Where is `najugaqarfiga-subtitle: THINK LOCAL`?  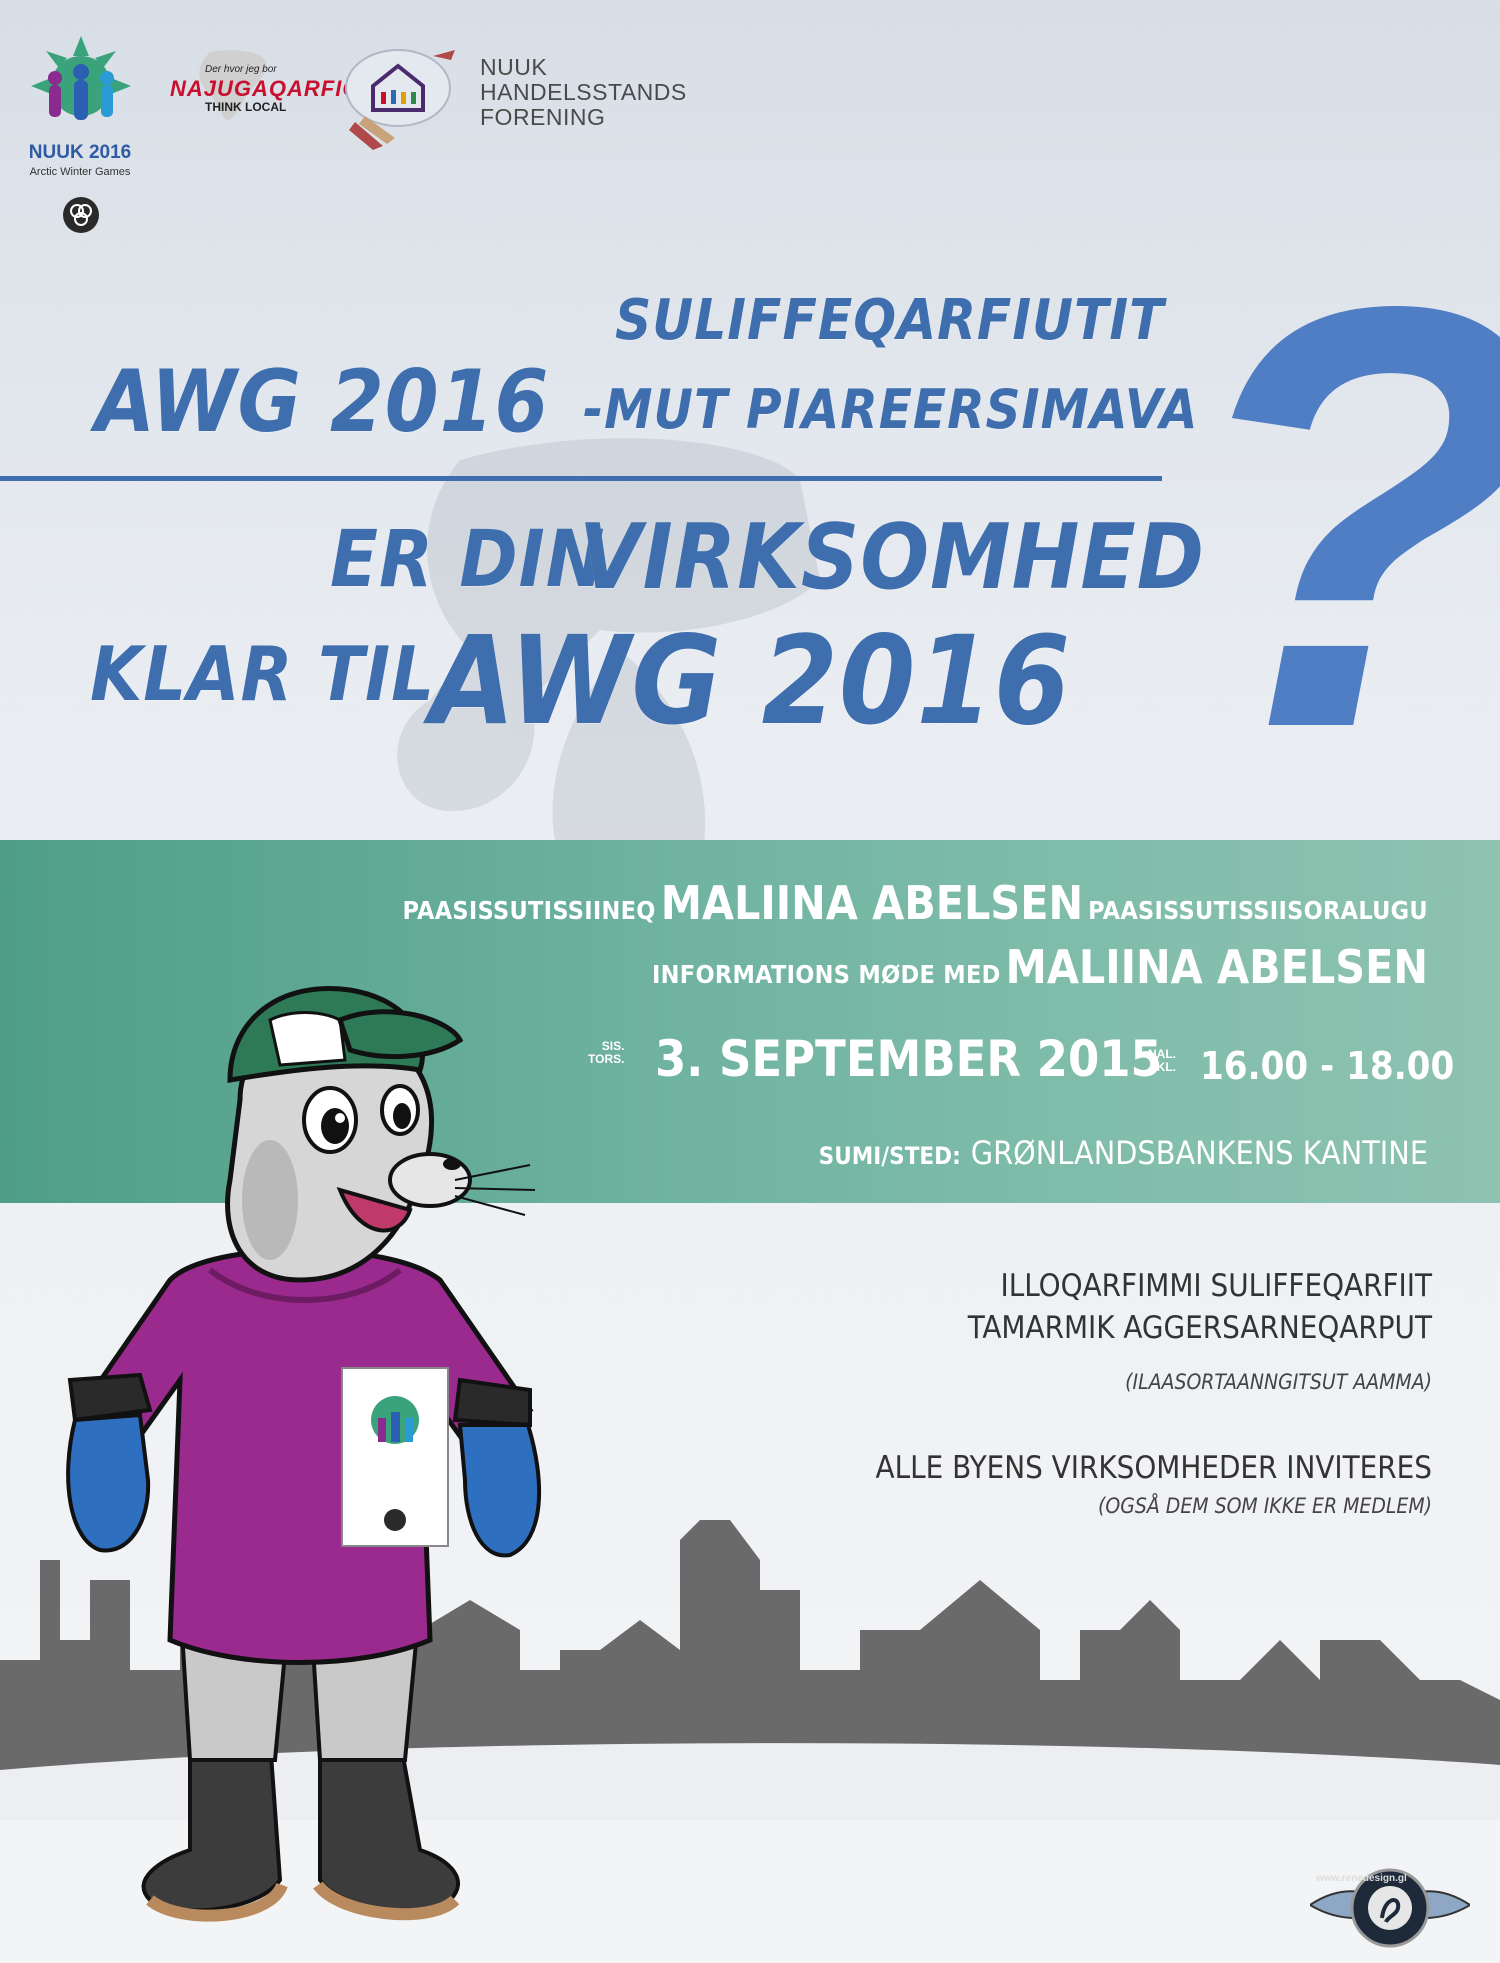
najugaqarfiga-subtitle: THINK LOCAL is located at coordinates (246, 107).